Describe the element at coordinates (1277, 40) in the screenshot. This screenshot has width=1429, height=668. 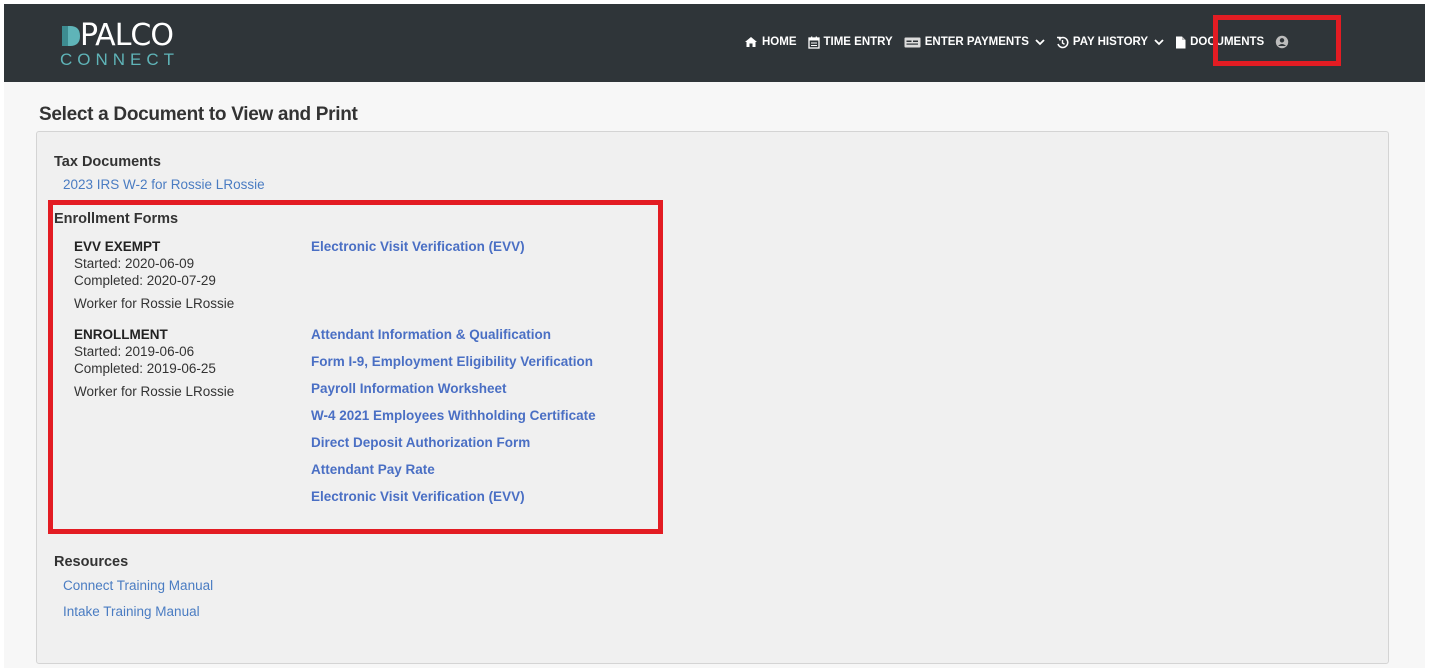
I see `documents-highlight-box` at that location.